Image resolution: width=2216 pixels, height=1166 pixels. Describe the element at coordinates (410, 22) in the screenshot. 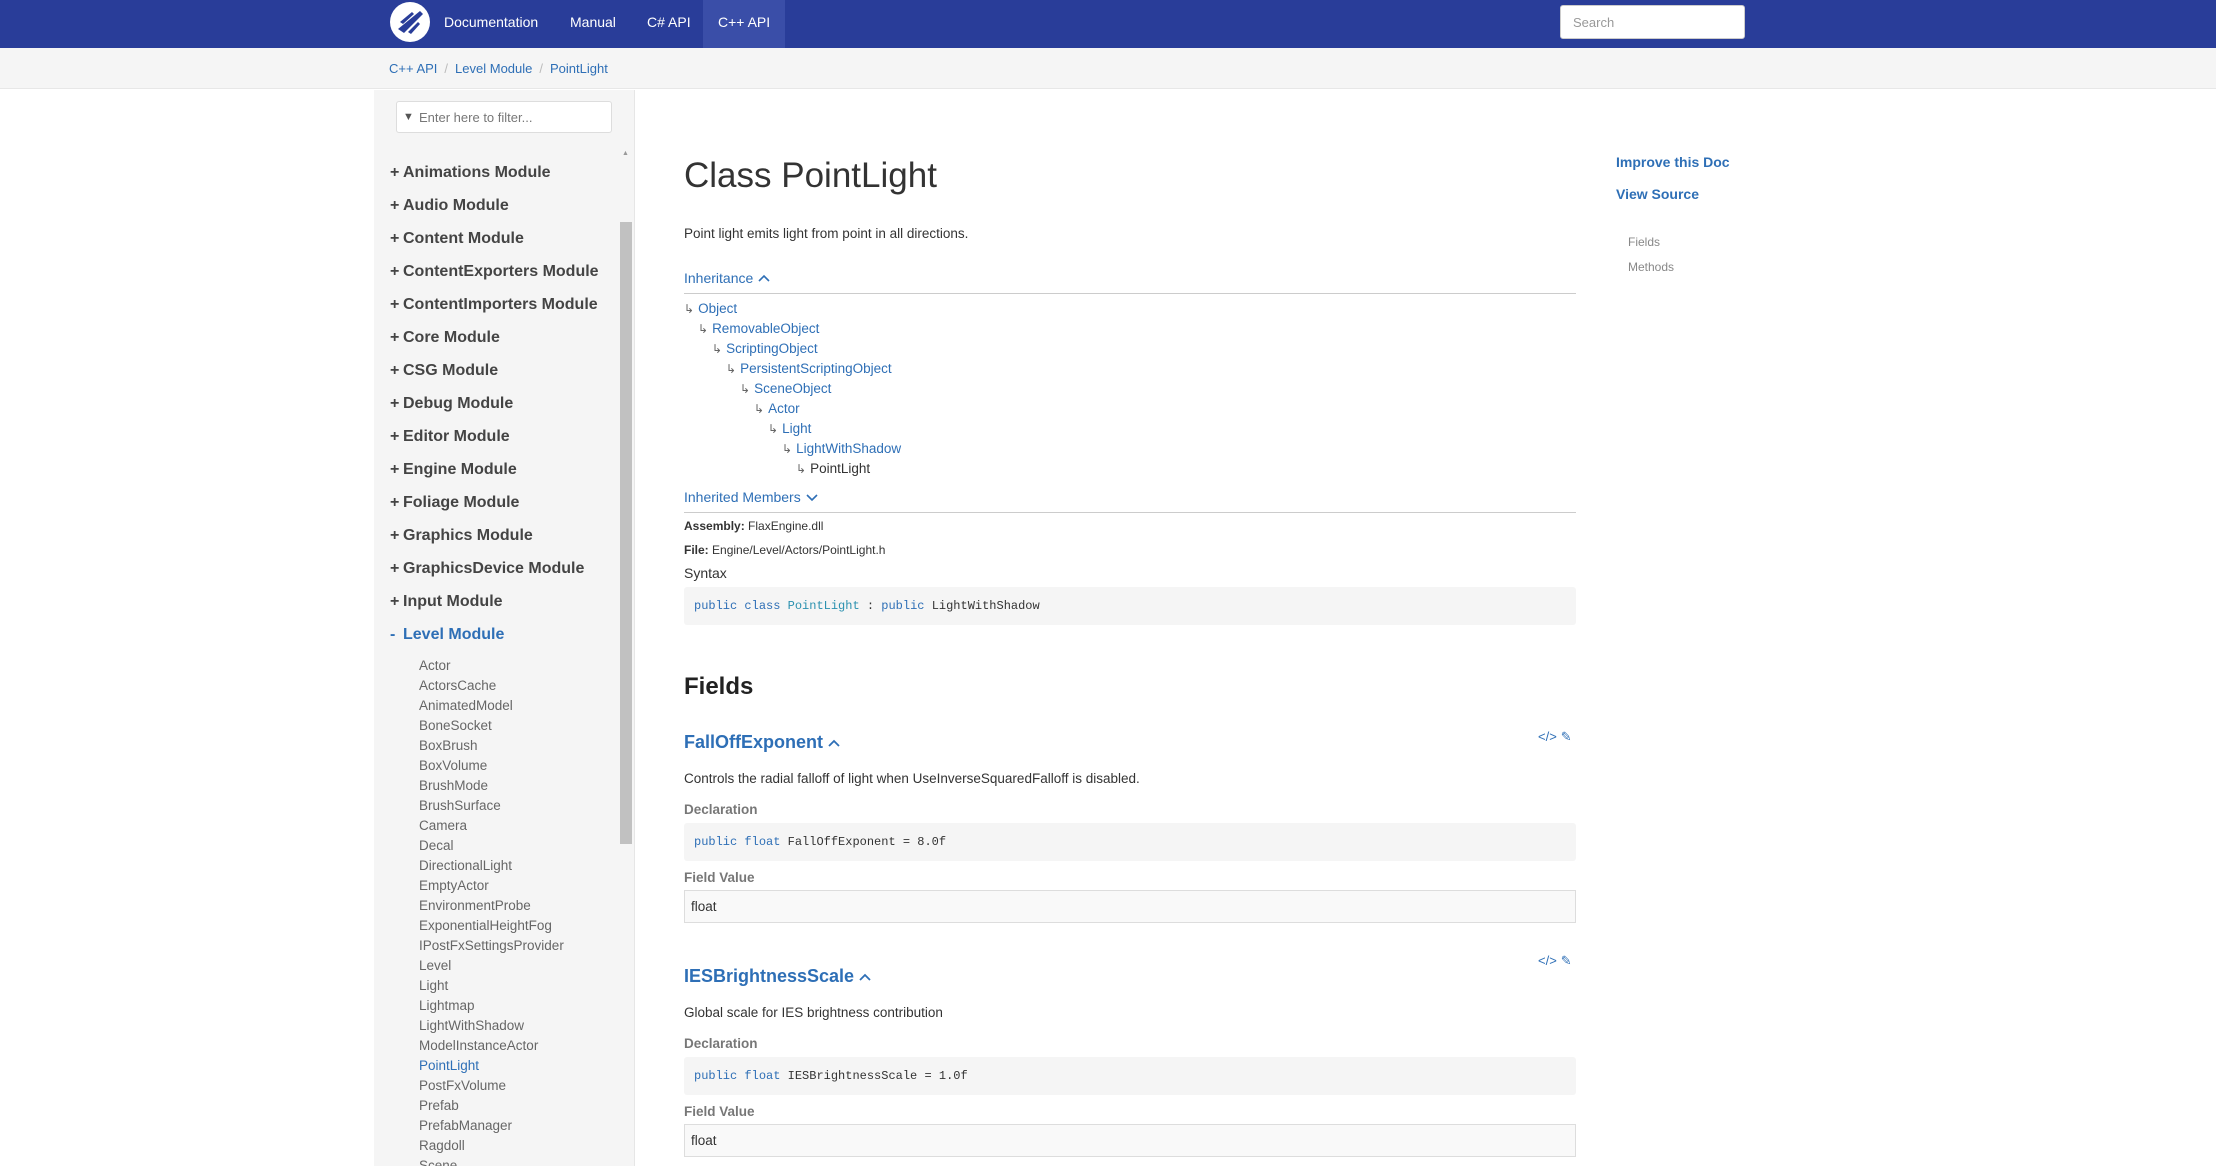

I see `flax-logo-icon` at that location.